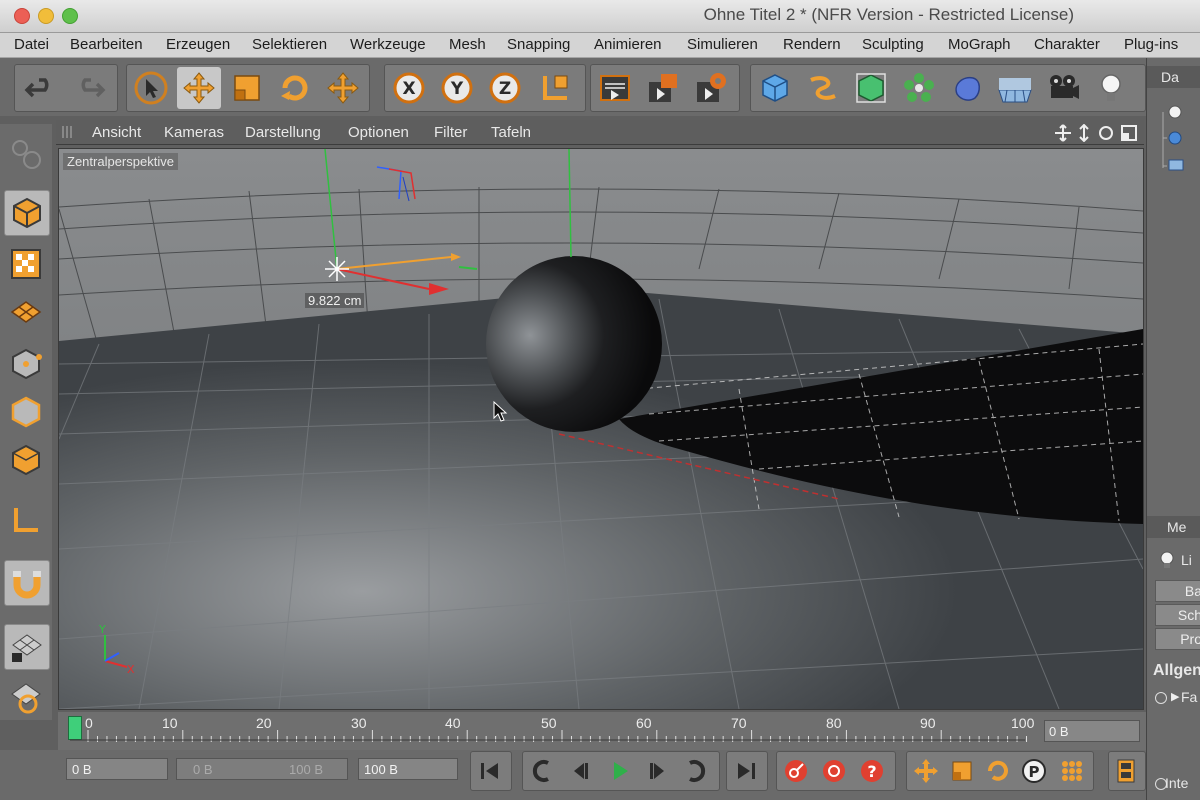  What do you see at coordinates (26, 264) in the screenshot?
I see `workplane-icon` at bounding box center [26, 264].